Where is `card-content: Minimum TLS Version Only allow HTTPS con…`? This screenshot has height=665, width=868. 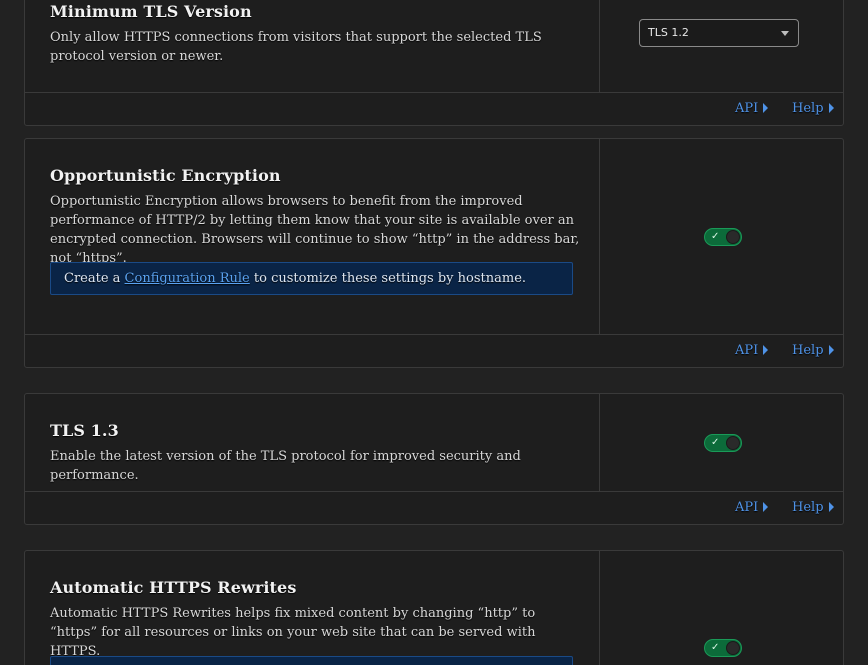 card-content: Minimum TLS Version Only allow HTTPS con… is located at coordinates (312, 46).